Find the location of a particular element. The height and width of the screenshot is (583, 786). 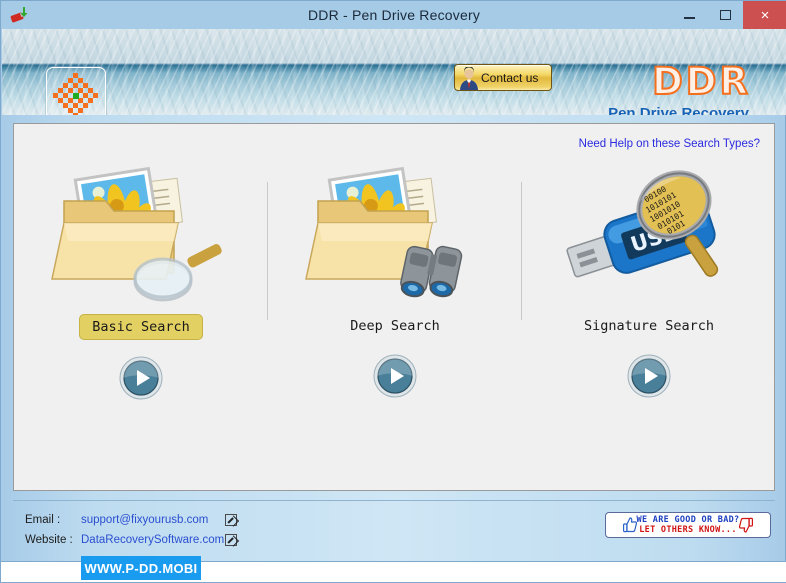

website-label: Website : is located at coordinates (49, 540).